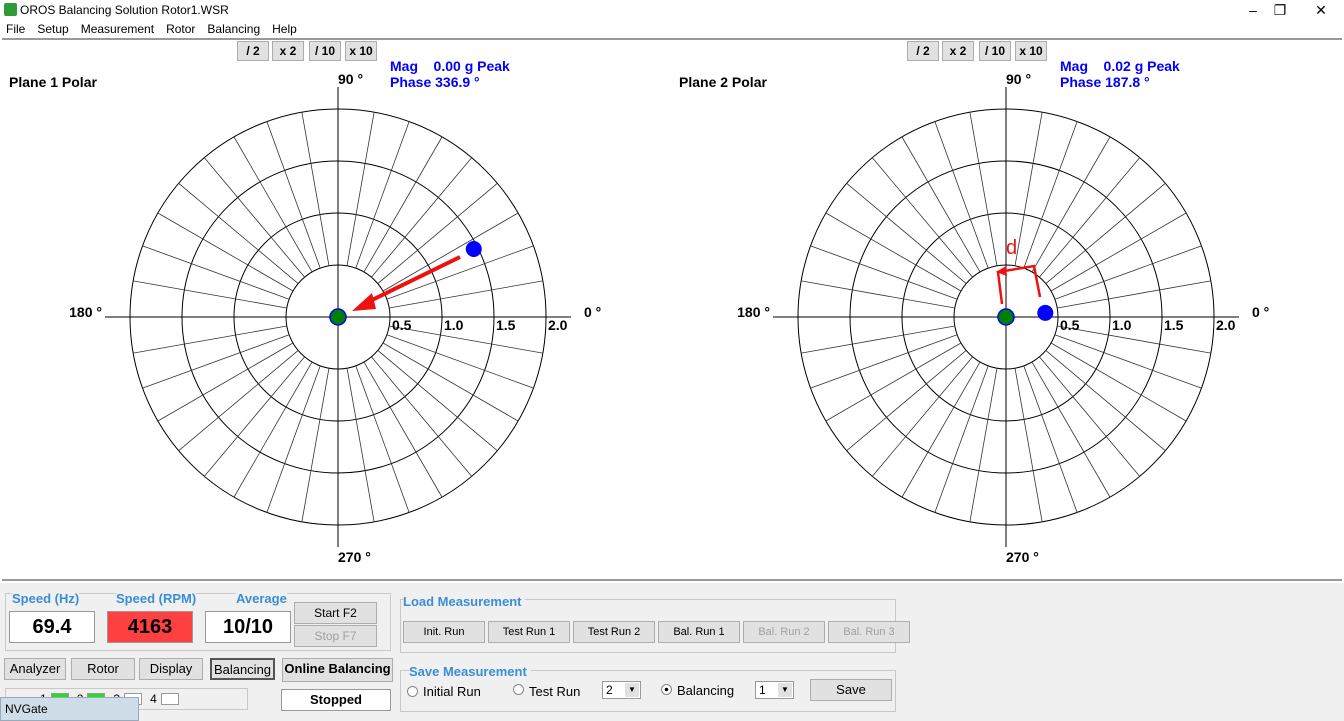 The image size is (1344, 721). Describe the element at coordinates (1120, 66) in the screenshot. I see `plane2-mag: Mag 0.02 g Peak` at that location.